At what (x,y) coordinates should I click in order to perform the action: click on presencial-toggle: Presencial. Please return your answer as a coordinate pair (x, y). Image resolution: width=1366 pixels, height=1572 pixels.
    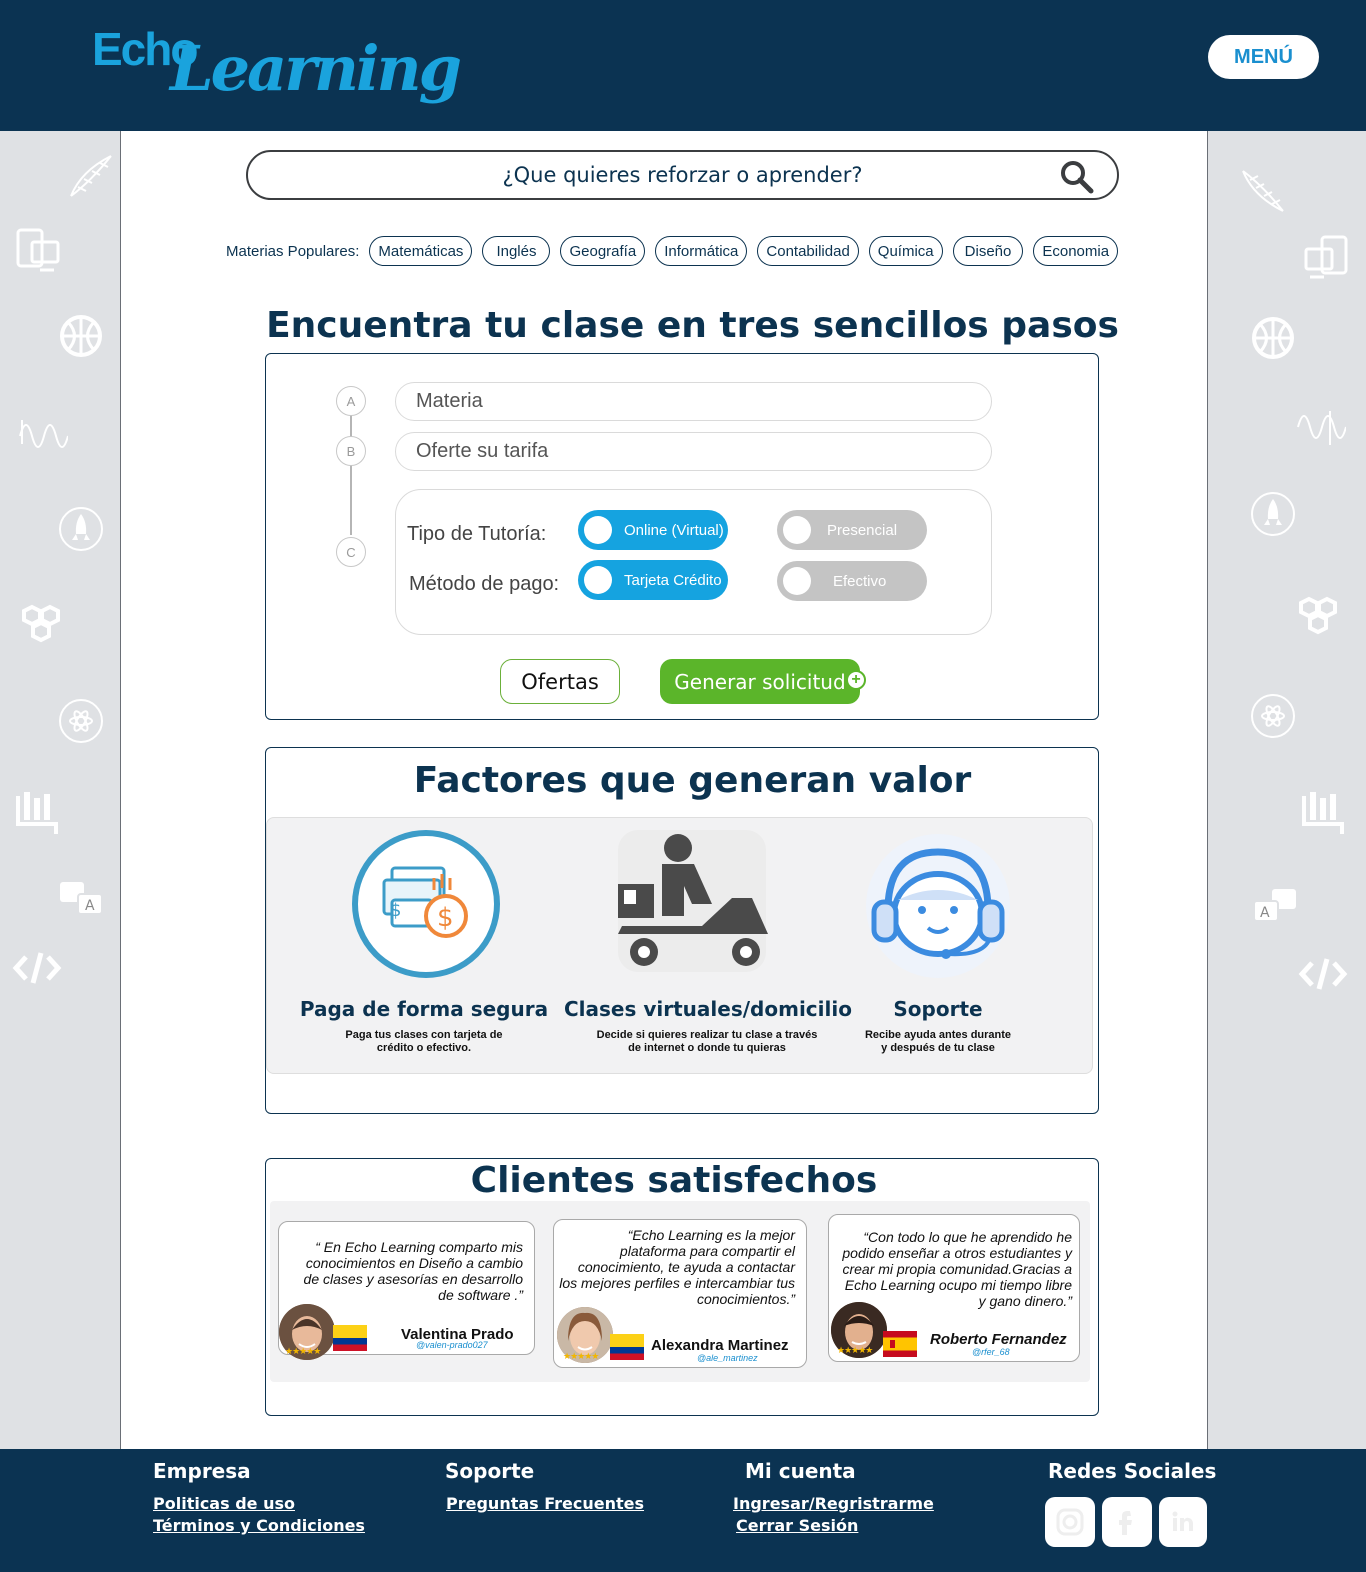
    Looking at the image, I should click on (852, 530).